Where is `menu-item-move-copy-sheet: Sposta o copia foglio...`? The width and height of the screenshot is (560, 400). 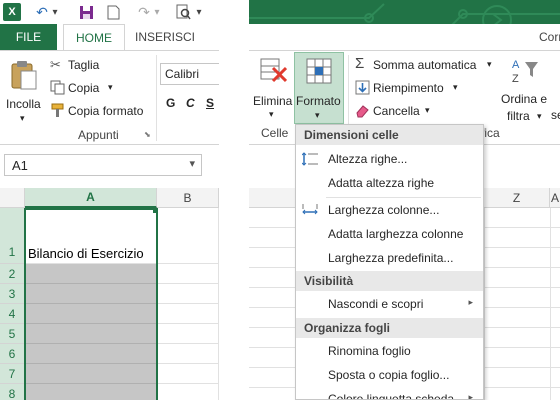 menu-item-move-copy-sheet: Sposta o copia foglio... is located at coordinates (389, 375).